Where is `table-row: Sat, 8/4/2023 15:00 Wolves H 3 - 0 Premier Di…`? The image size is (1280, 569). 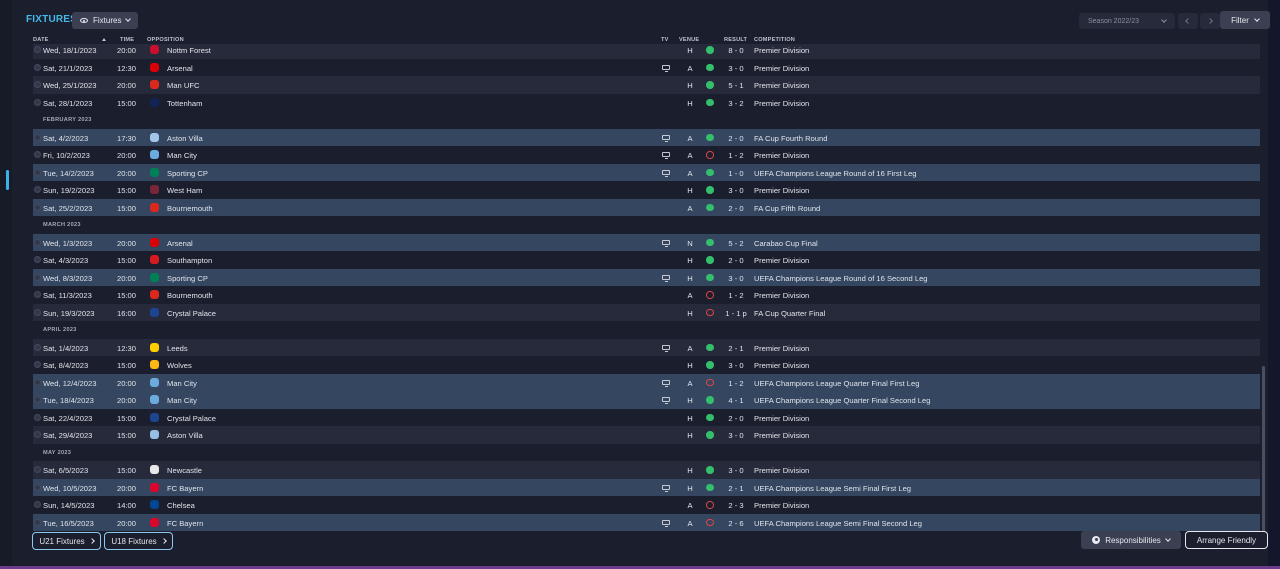 table-row: Sat, 8/4/2023 15:00 Wolves H 3 - 0 Premier Di… is located at coordinates (646, 365).